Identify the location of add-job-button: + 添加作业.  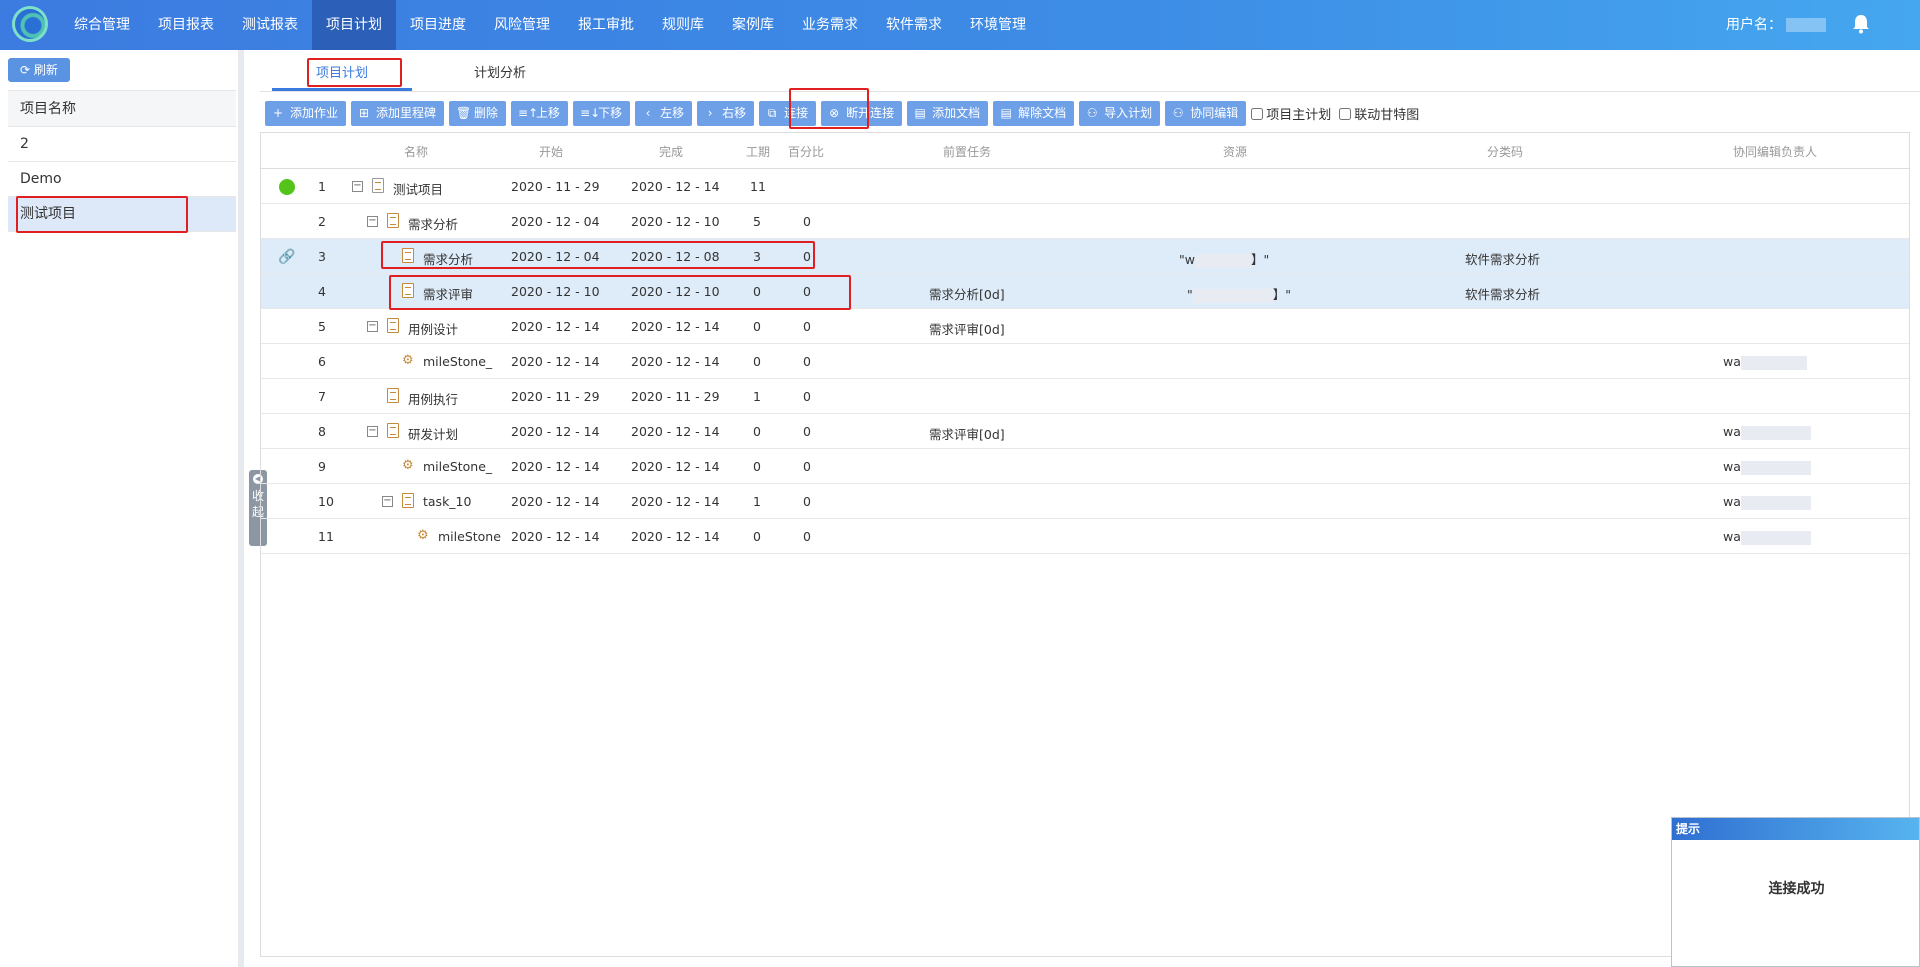
(306, 113).